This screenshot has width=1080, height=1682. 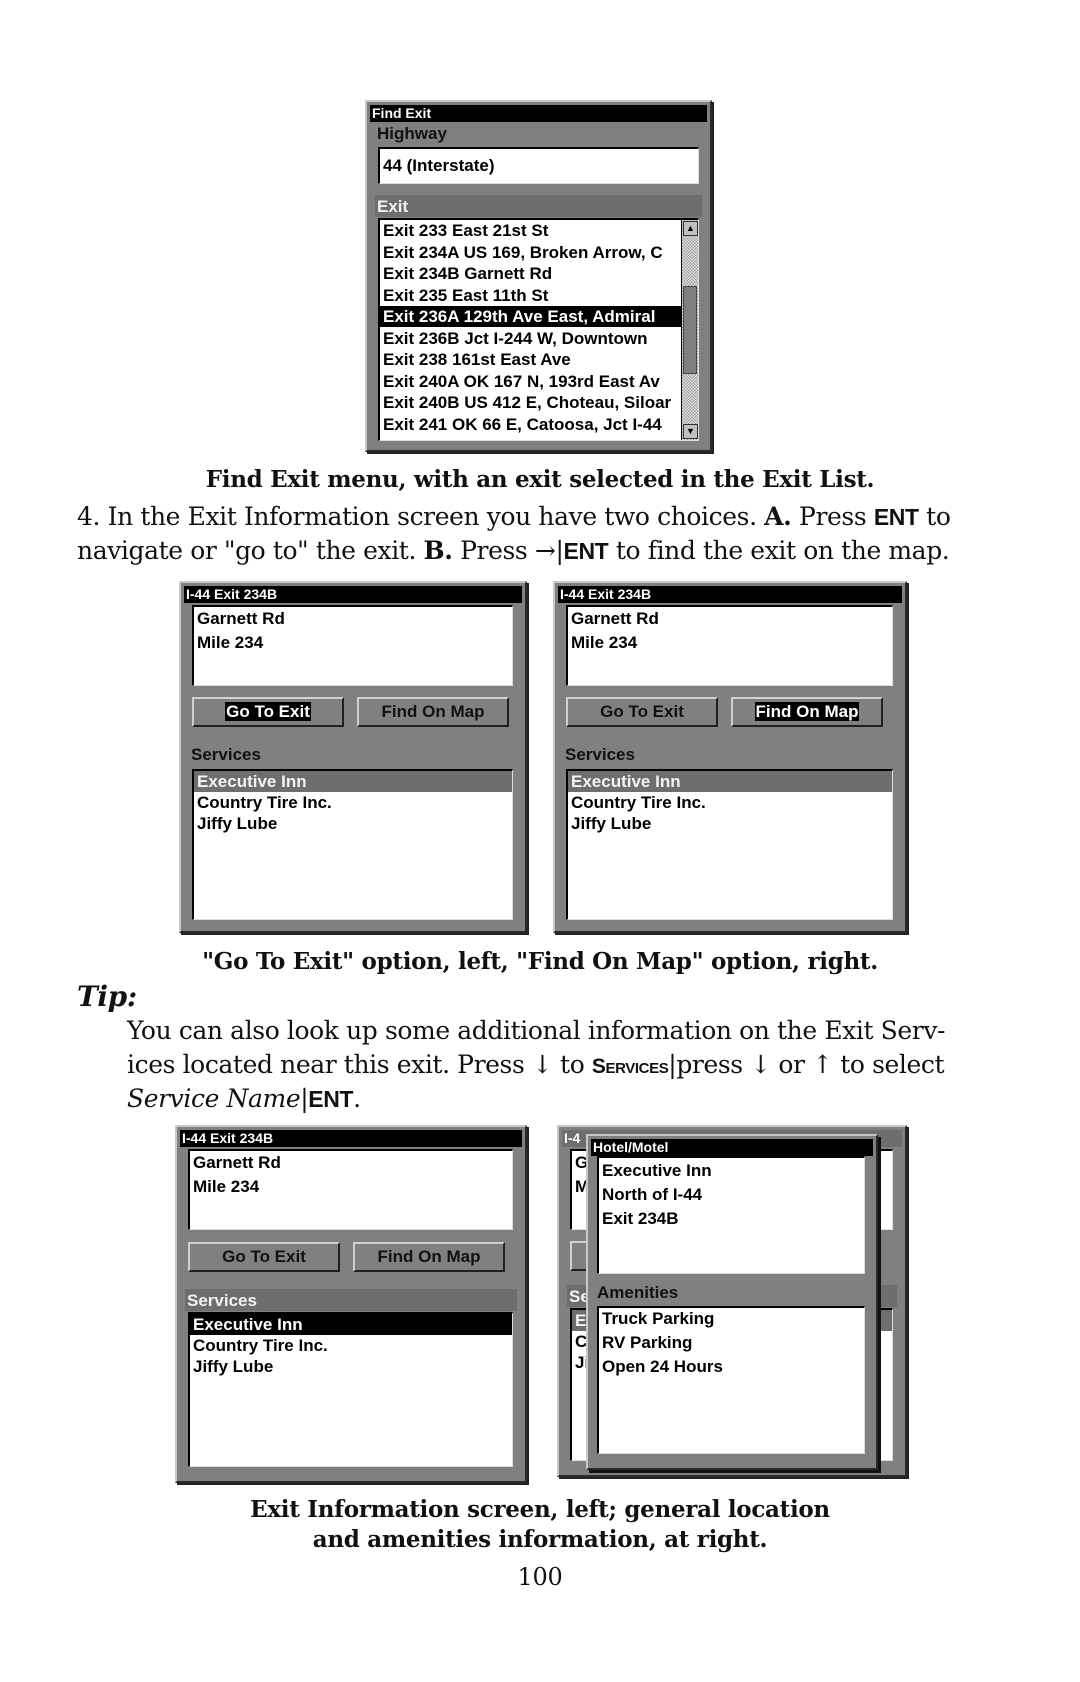 What do you see at coordinates (530, 252) in the screenshot?
I see `exit-list-item: Exit 234A US 169, Broken Arrow, C` at bounding box center [530, 252].